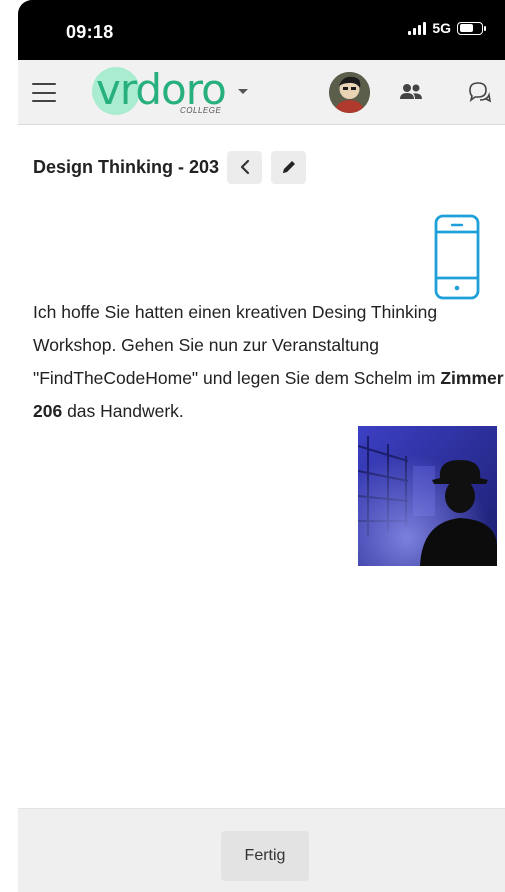  I want to click on chat-icon, so click(479, 92).